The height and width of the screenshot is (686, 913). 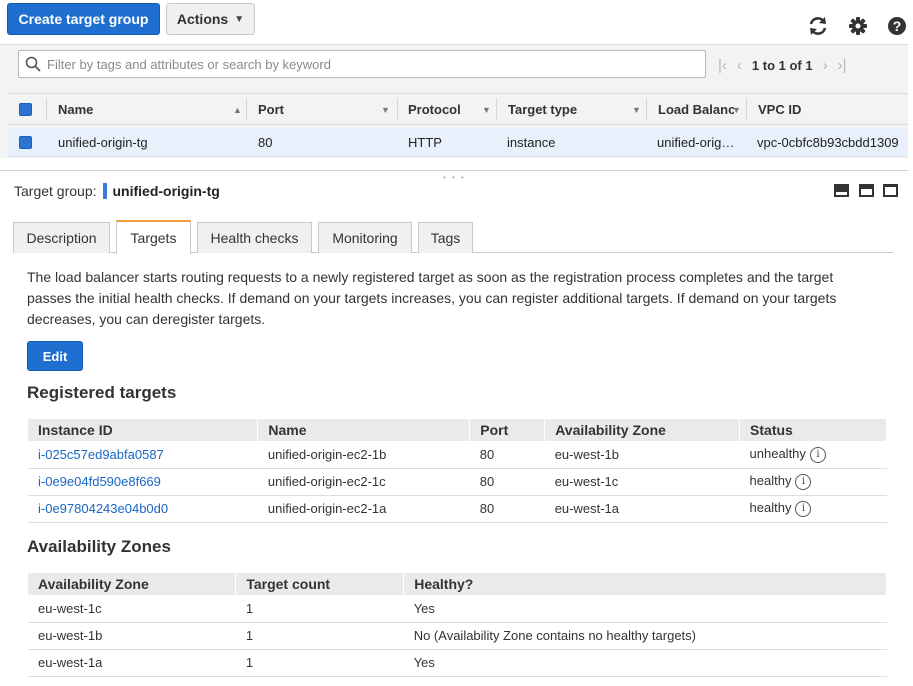 I want to click on last-page-icon: ›|, so click(x=842, y=65).